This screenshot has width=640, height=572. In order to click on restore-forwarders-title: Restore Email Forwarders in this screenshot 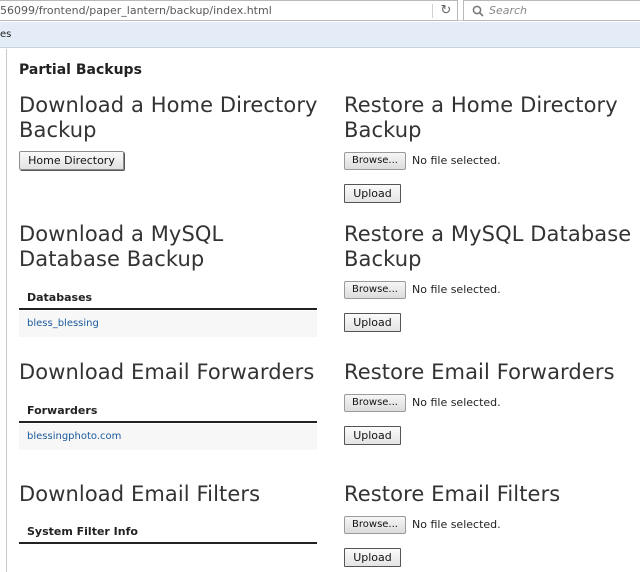, I will do `click(479, 372)`.